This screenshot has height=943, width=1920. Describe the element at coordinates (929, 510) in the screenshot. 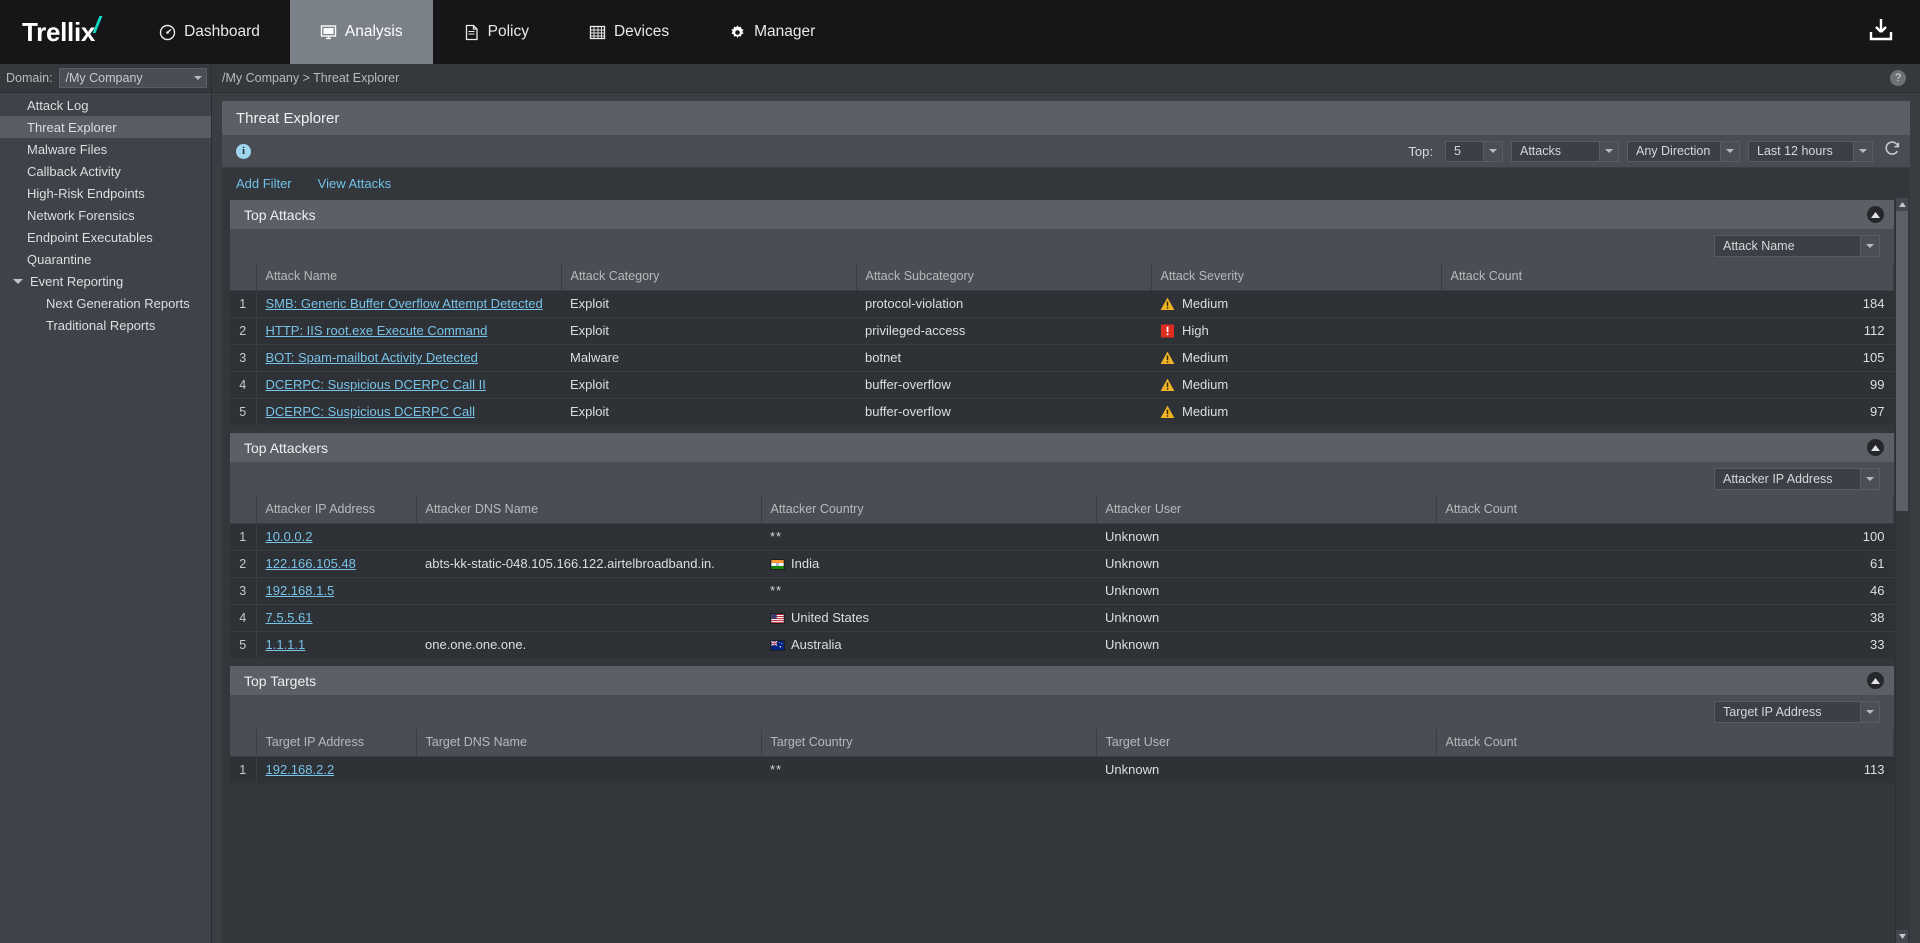

I see `column-header-attacker-country: Attacker Country` at that location.